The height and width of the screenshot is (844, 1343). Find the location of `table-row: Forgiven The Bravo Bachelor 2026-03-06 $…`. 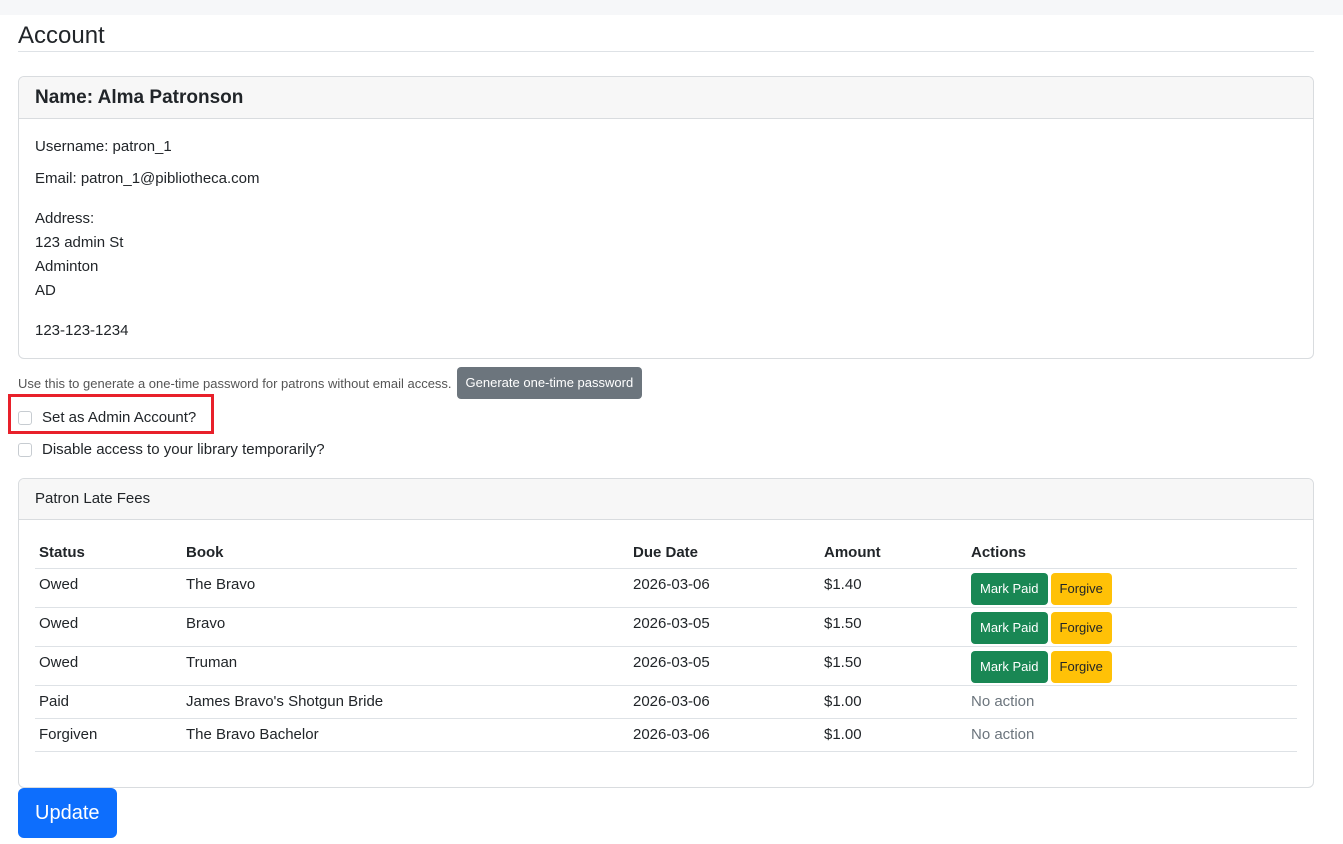

table-row: Forgiven The Bravo Bachelor 2026-03-06 $… is located at coordinates (666, 735).